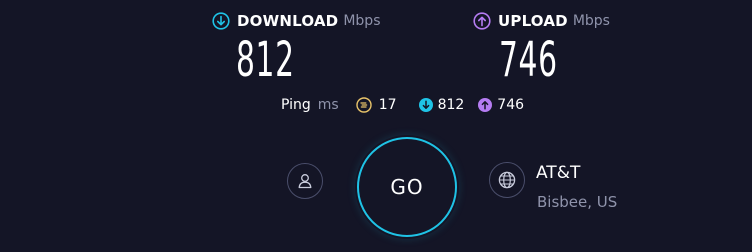 The height and width of the screenshot is (252, 752). I want to click on go-button-label: GO, so click(407, 187).